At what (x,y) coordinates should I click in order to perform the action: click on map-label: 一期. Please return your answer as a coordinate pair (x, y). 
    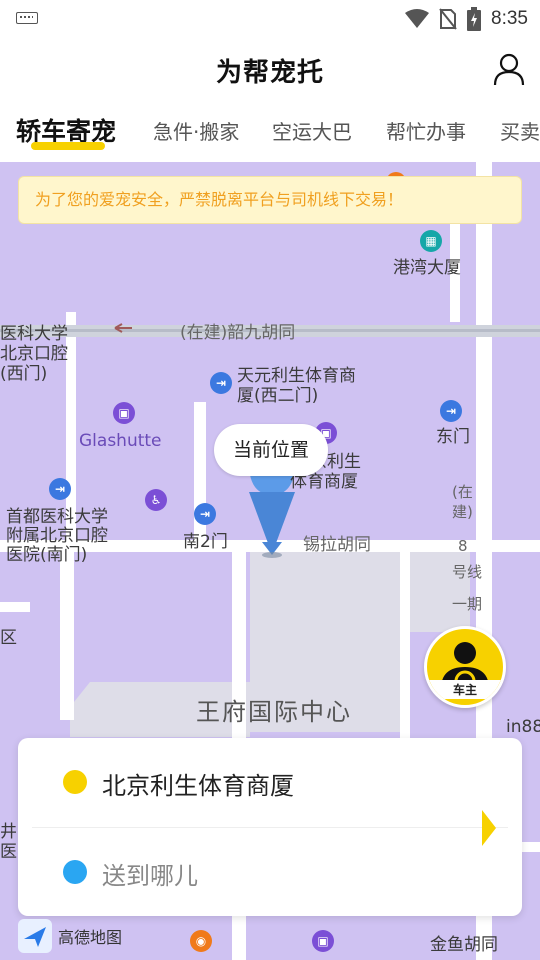
    Looking at the image, I should click on (467, 604).